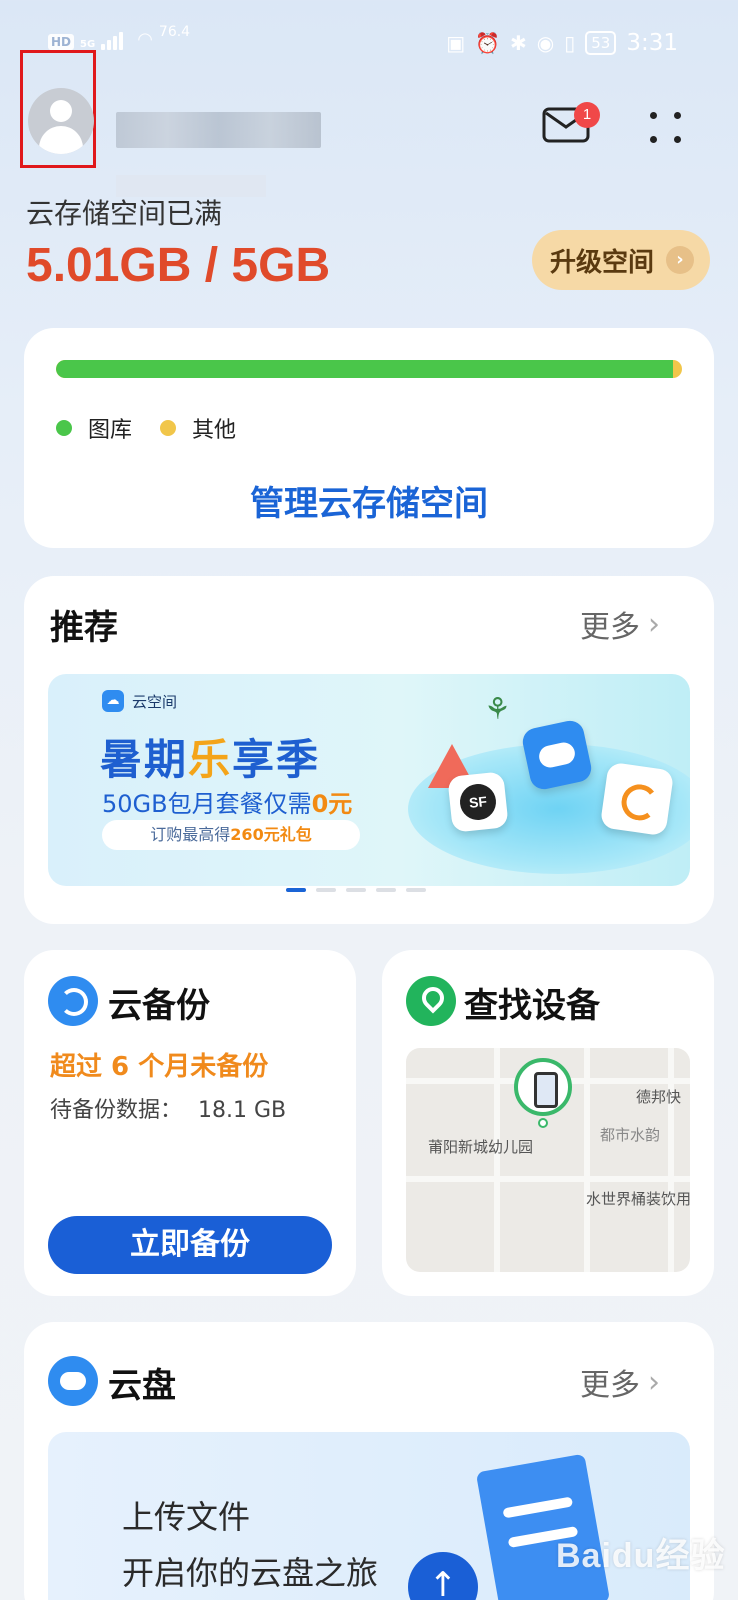 Image resolution: width=738 pixels, height=1600 pixels. What do you see at coordinates (638, 1199) in the screenshot?
I see `map-label: 水世界桶装饮用` at bounding box center [638, 1199].